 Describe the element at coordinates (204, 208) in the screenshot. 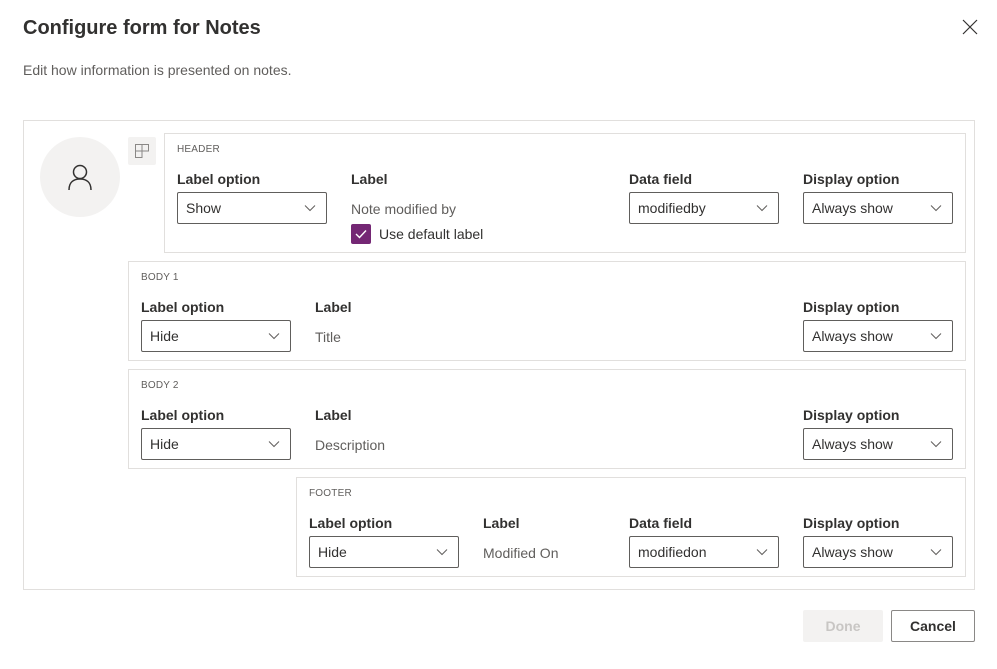

I see `dropdown-value: Show` at that location.